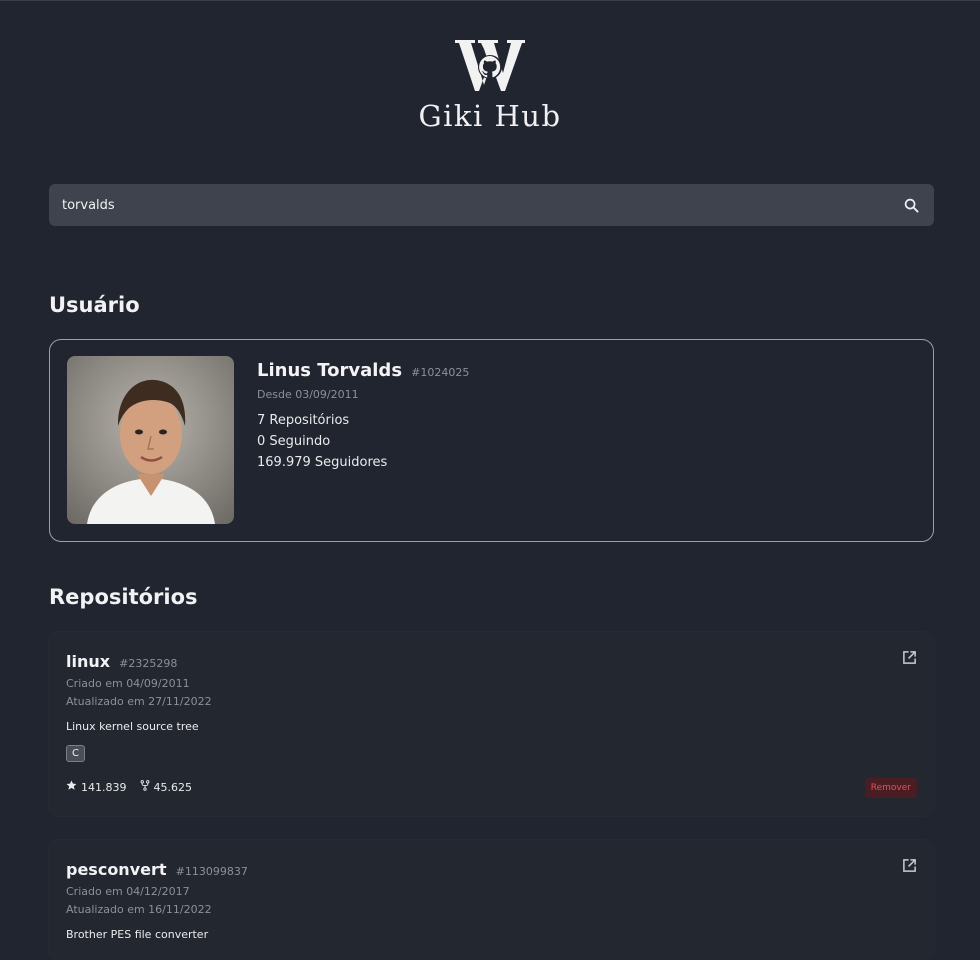  I want to click on app-title: Giki Hub, so click(490, 116).